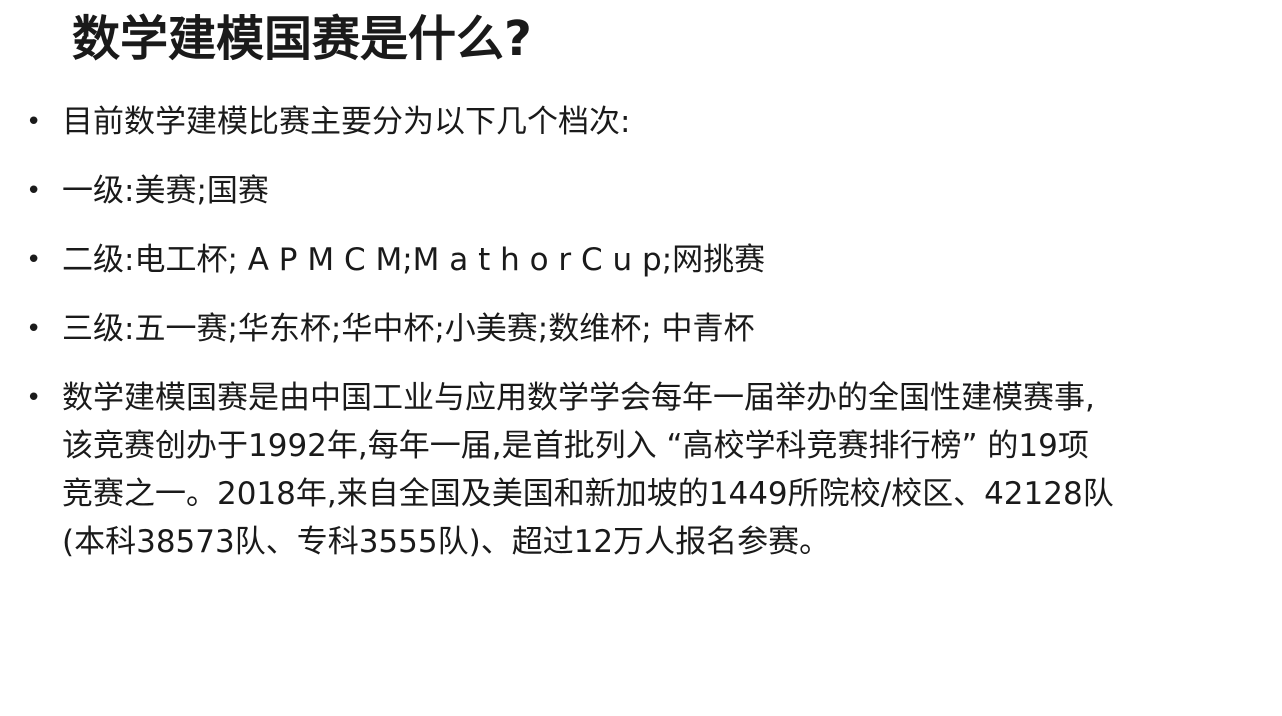 The image size is (1282, 716). I want to click on paragraph-line: (本科38573队、专科3555队)、超过12万人报名参赛。, so click(446, 542).